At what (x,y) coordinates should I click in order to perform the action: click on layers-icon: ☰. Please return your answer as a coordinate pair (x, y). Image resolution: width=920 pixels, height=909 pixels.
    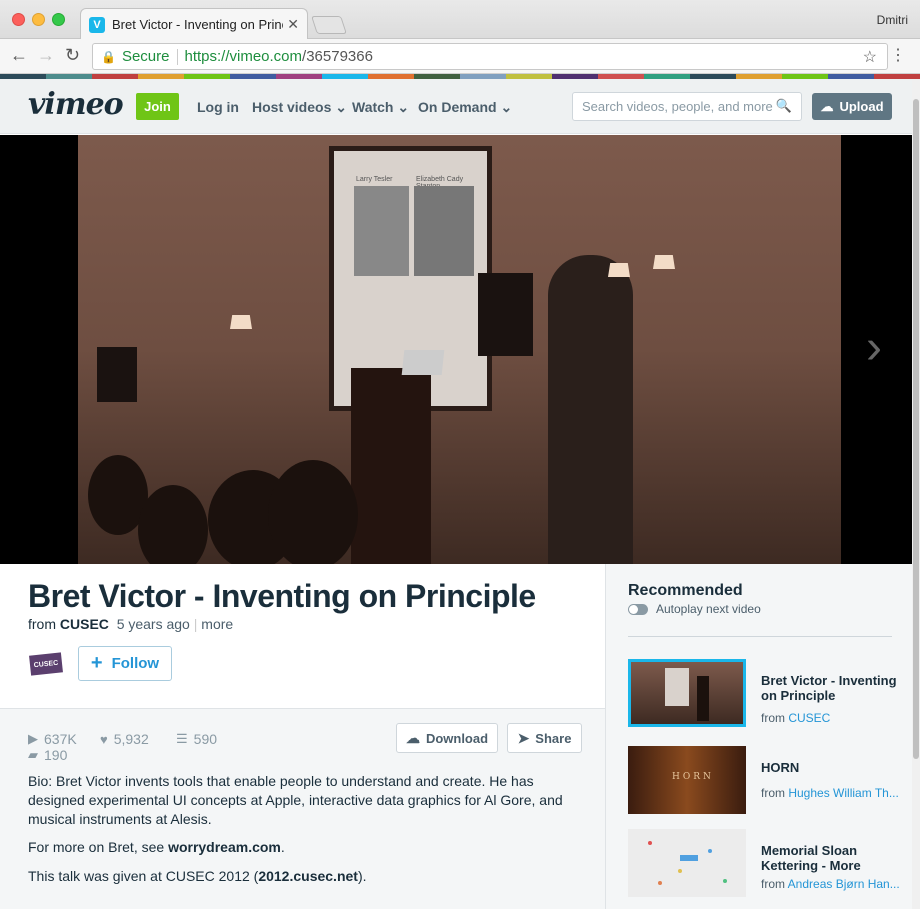
    Looking at the image, I should click on (182, 738).